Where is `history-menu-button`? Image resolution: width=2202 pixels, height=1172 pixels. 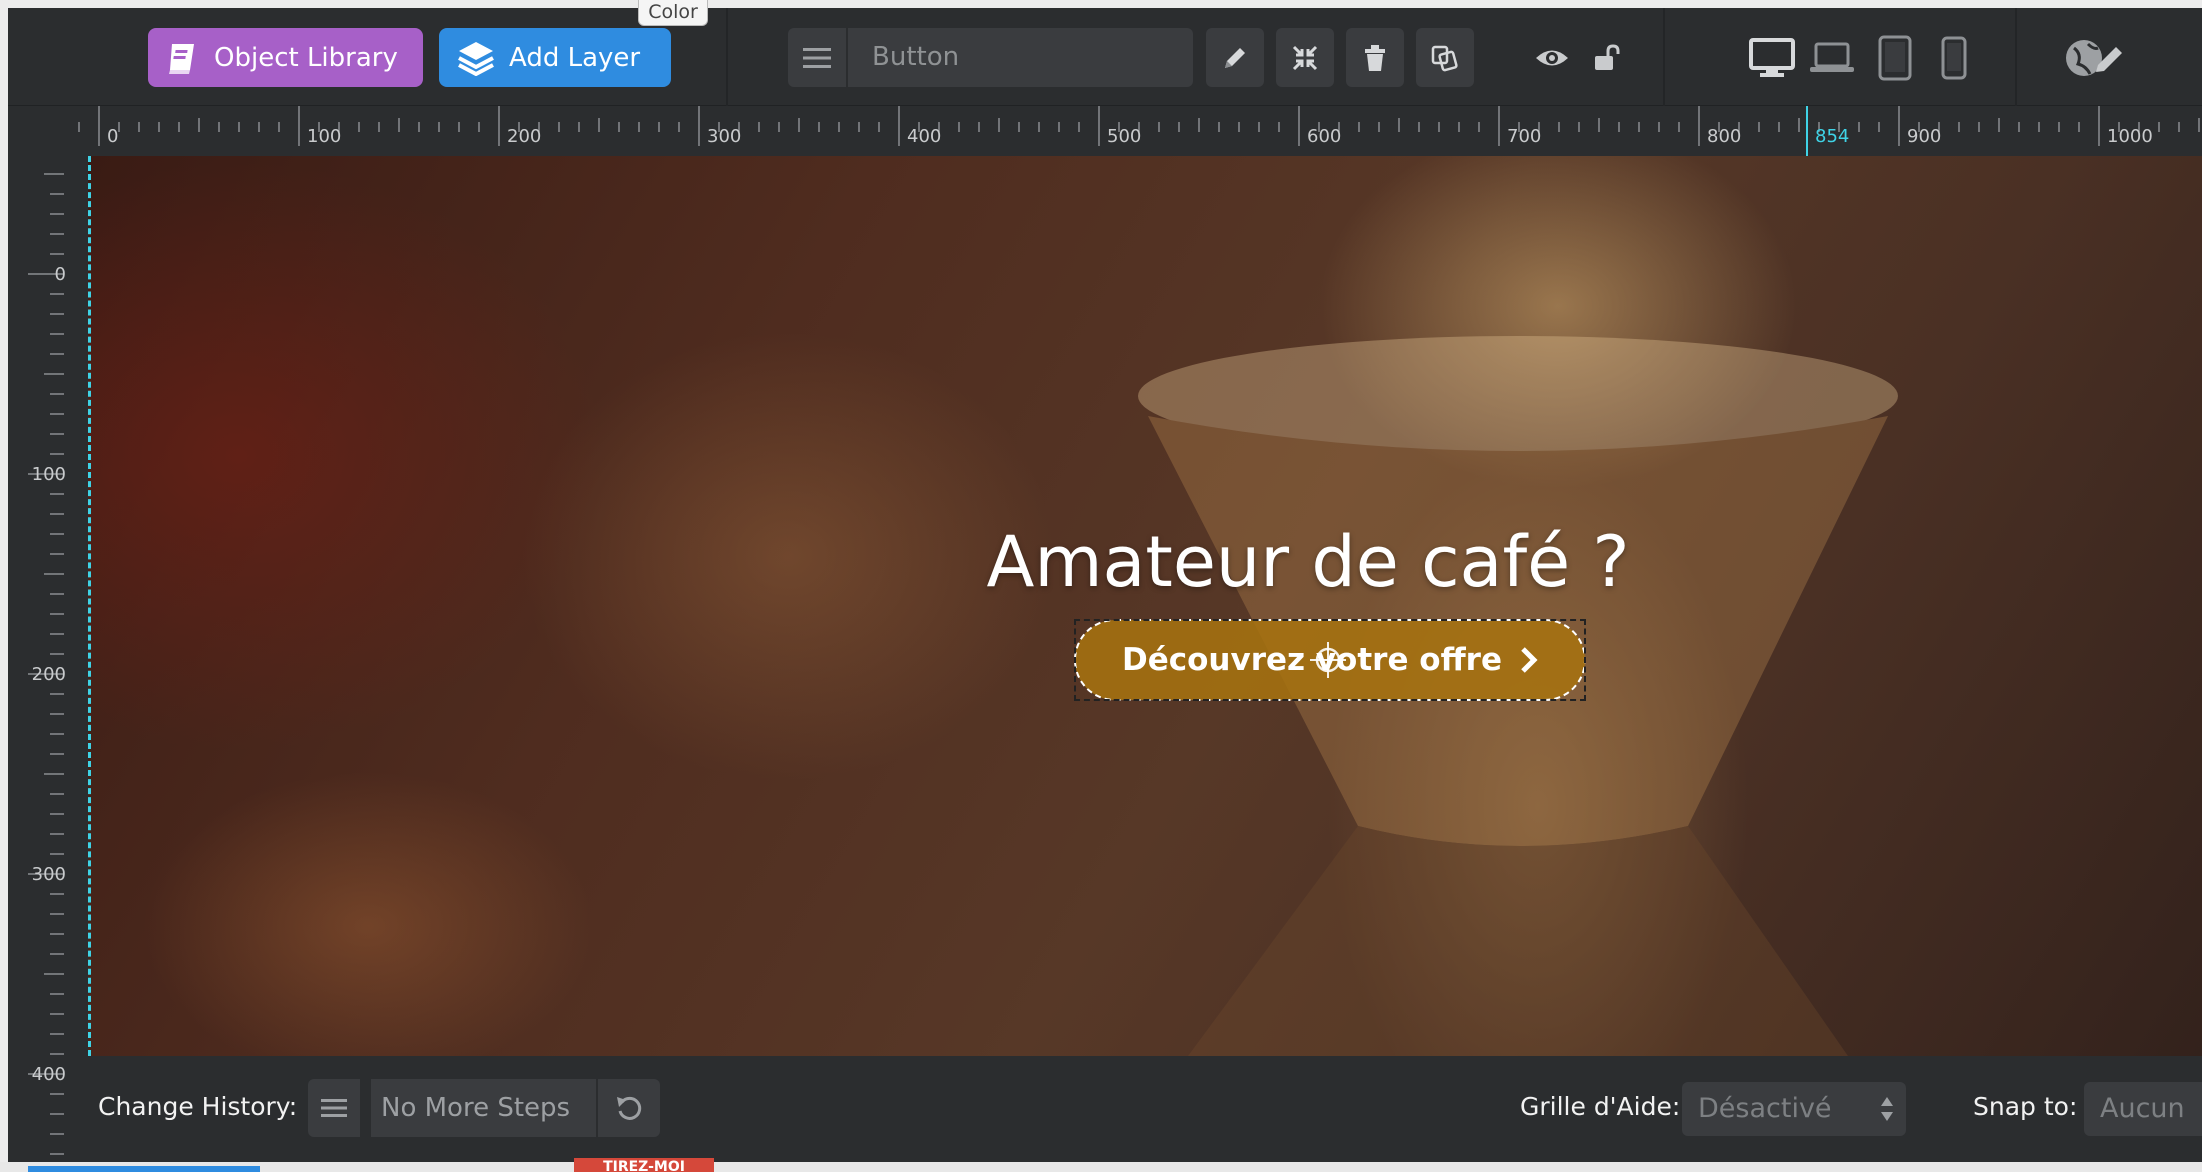
history-menu-button is located at coordinates (334, 1108).